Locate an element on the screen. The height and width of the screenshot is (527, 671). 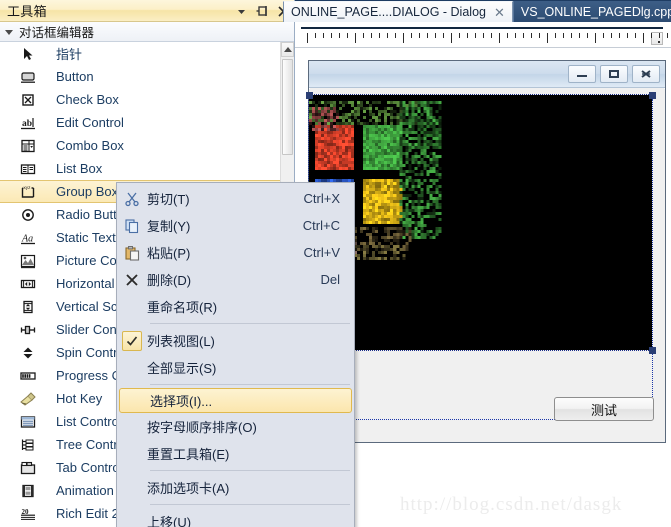
toolbox-item-edit-control: ab Edit Control is located at coordinates (140, 122).